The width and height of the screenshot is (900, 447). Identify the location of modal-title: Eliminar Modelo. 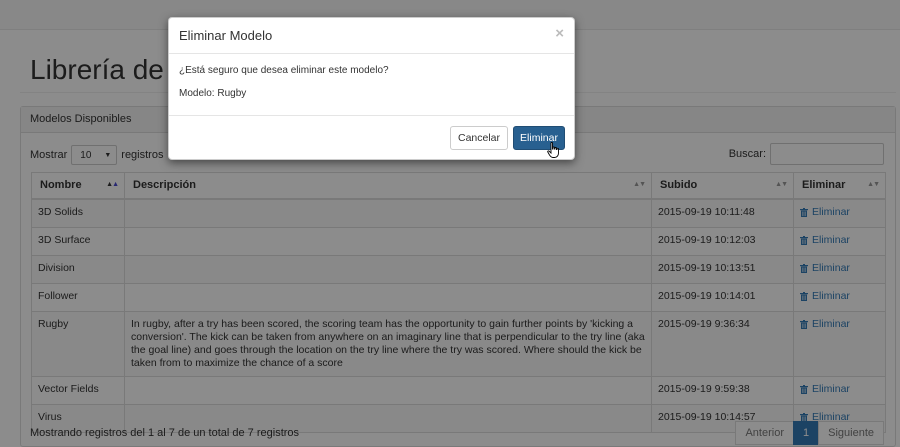
(226, 35).